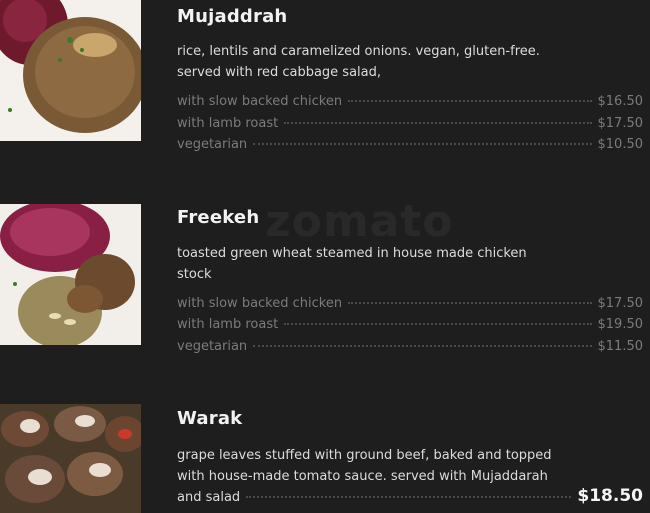 This screenshot has width=650, height=513. I want to click on item-title: Freekeh, so click(218, 217).